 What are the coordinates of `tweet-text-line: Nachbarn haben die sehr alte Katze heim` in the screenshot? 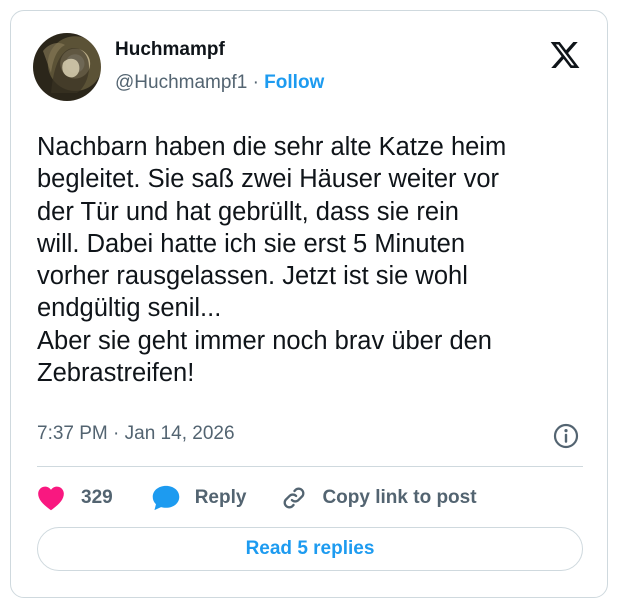 It's located at (272, 147).